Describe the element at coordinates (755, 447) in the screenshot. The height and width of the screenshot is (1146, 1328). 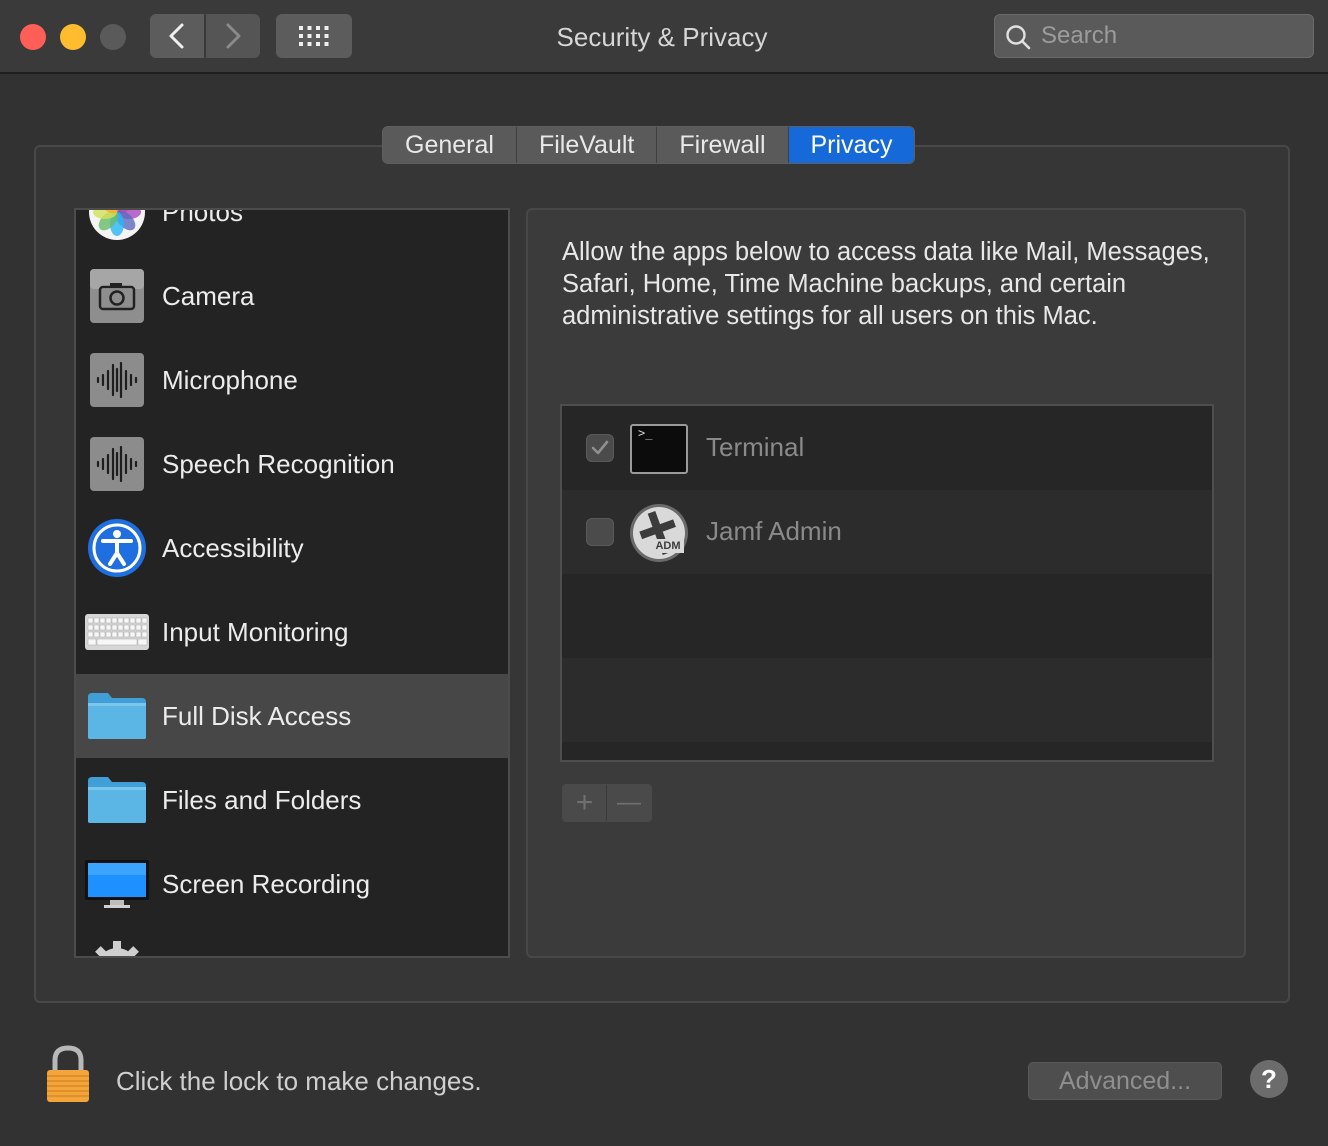
I see `app-label: Terminal` at that location.